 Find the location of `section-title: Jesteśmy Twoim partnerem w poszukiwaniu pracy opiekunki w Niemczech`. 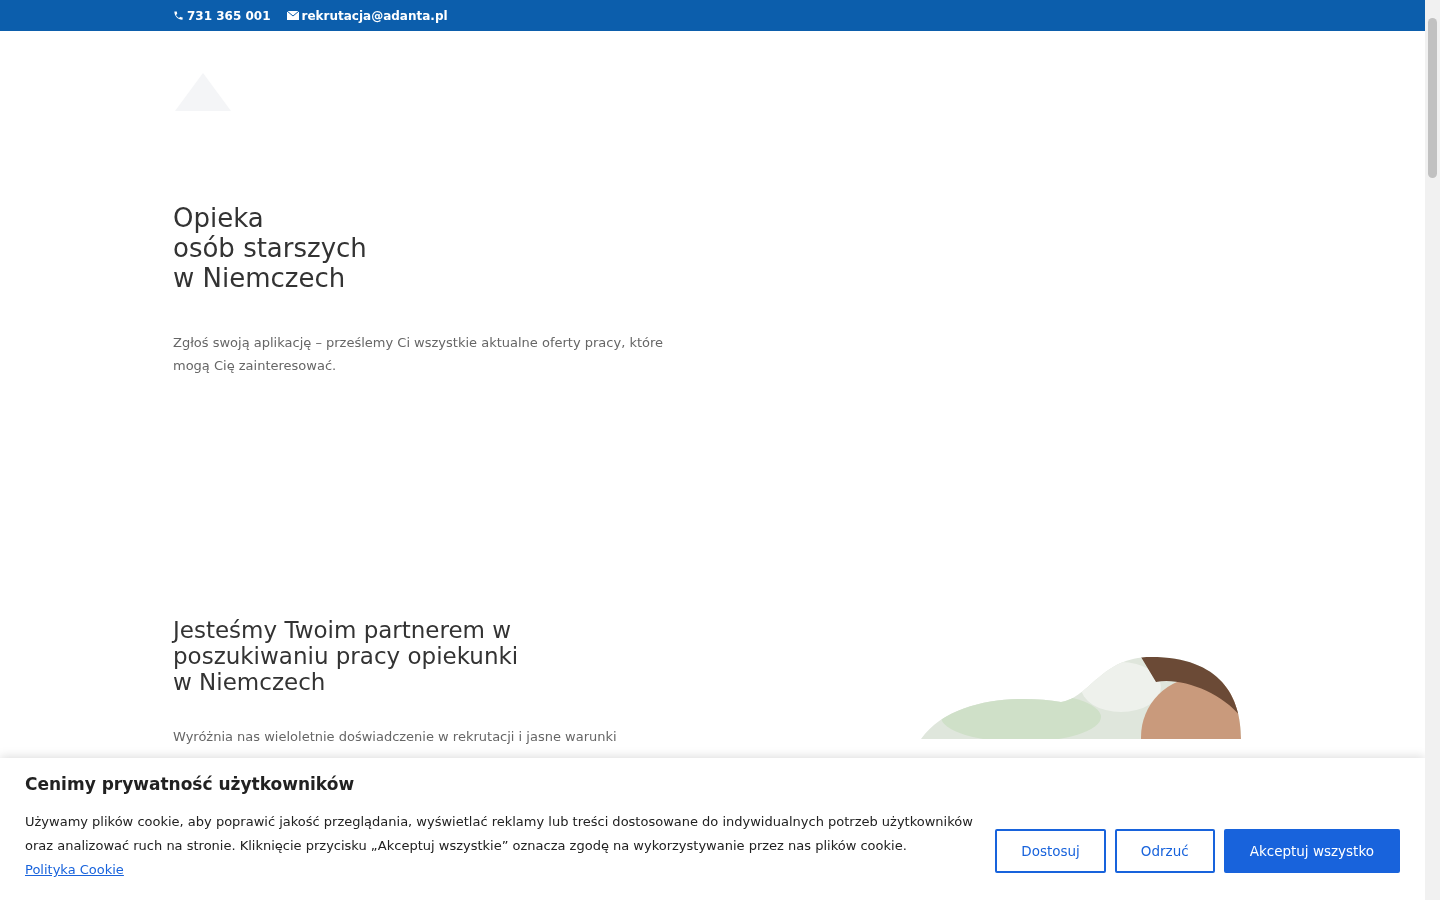

section-title: Jesteśmy Twoim partnerem w poszukiwaniu pracy opiekunki w Niemczech is located at coordinates (346, 656).